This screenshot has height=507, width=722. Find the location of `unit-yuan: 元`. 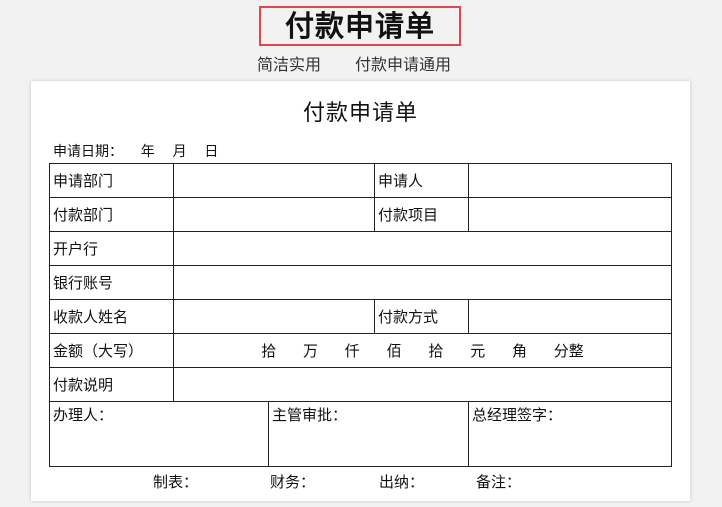

unit-yuan: 元 is located at coordinates (478, 351).